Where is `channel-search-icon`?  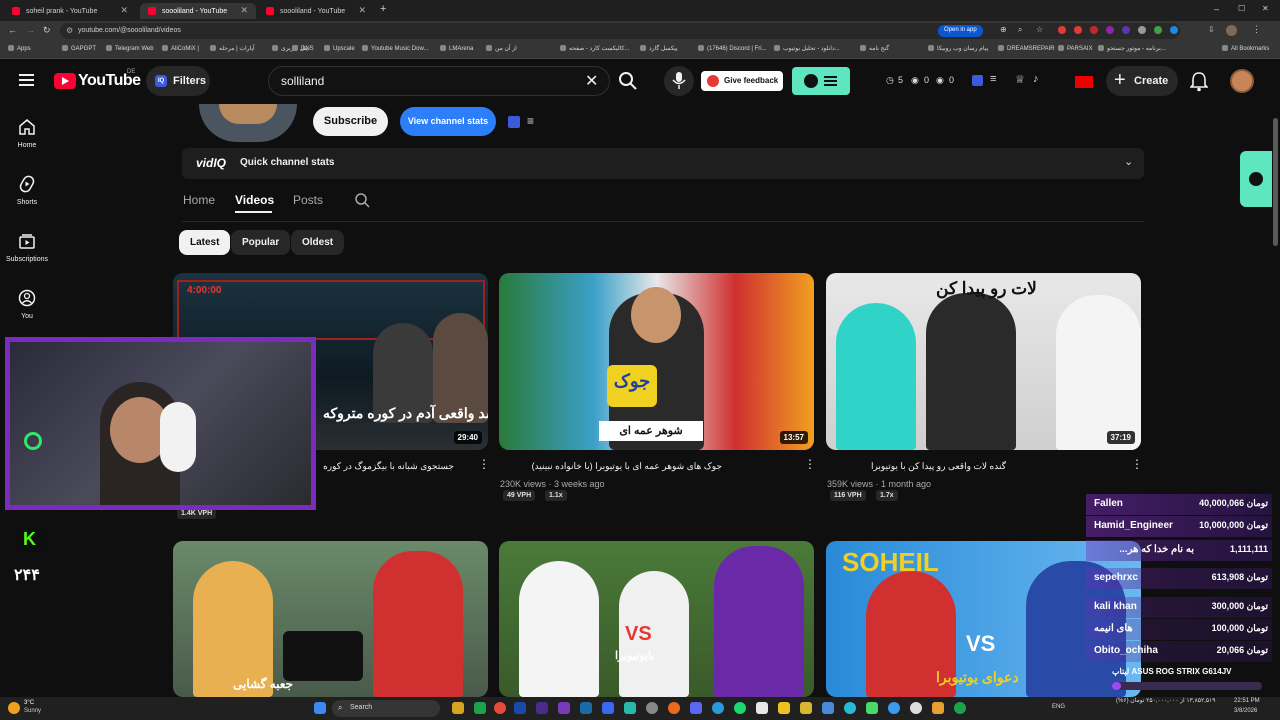
channel-search-icon is located at coordinates (362, 200).